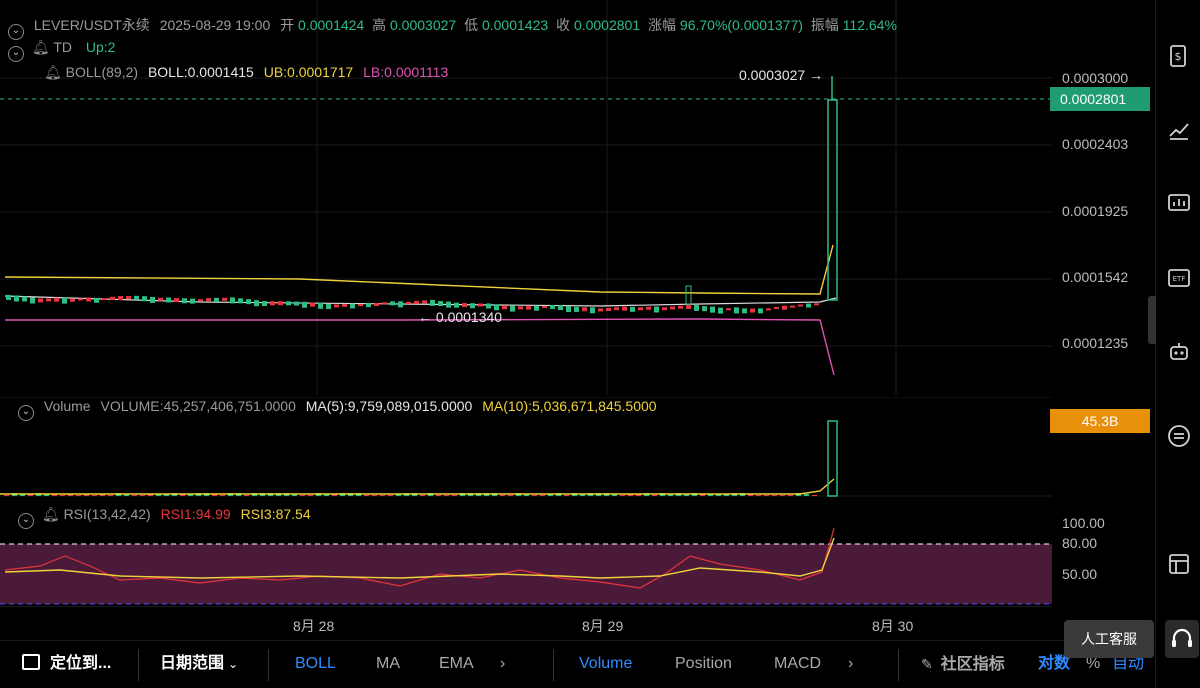 The image size is (1200, 688). What do you see at coordinates (388, 664) in the screenshot?
I see `indicator-ma: MA` at bounding box center [388, 664].